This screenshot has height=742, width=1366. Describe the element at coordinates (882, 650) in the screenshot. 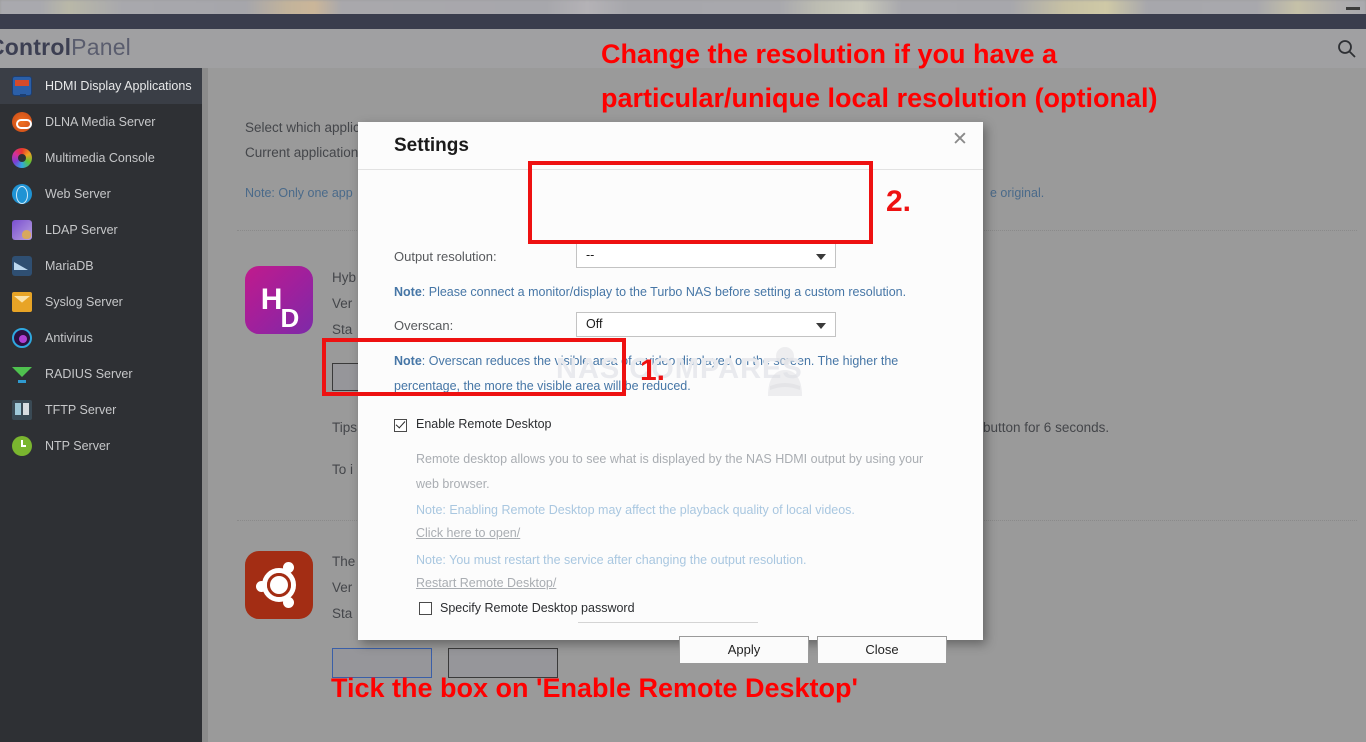

I see `close-button: Close` at that location.